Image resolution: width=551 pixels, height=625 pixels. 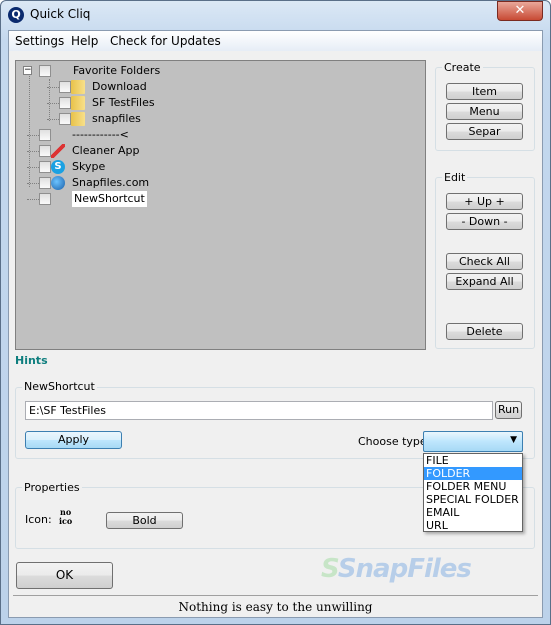 I want to click on collapse-icon: −, so click(x=27, y=70).